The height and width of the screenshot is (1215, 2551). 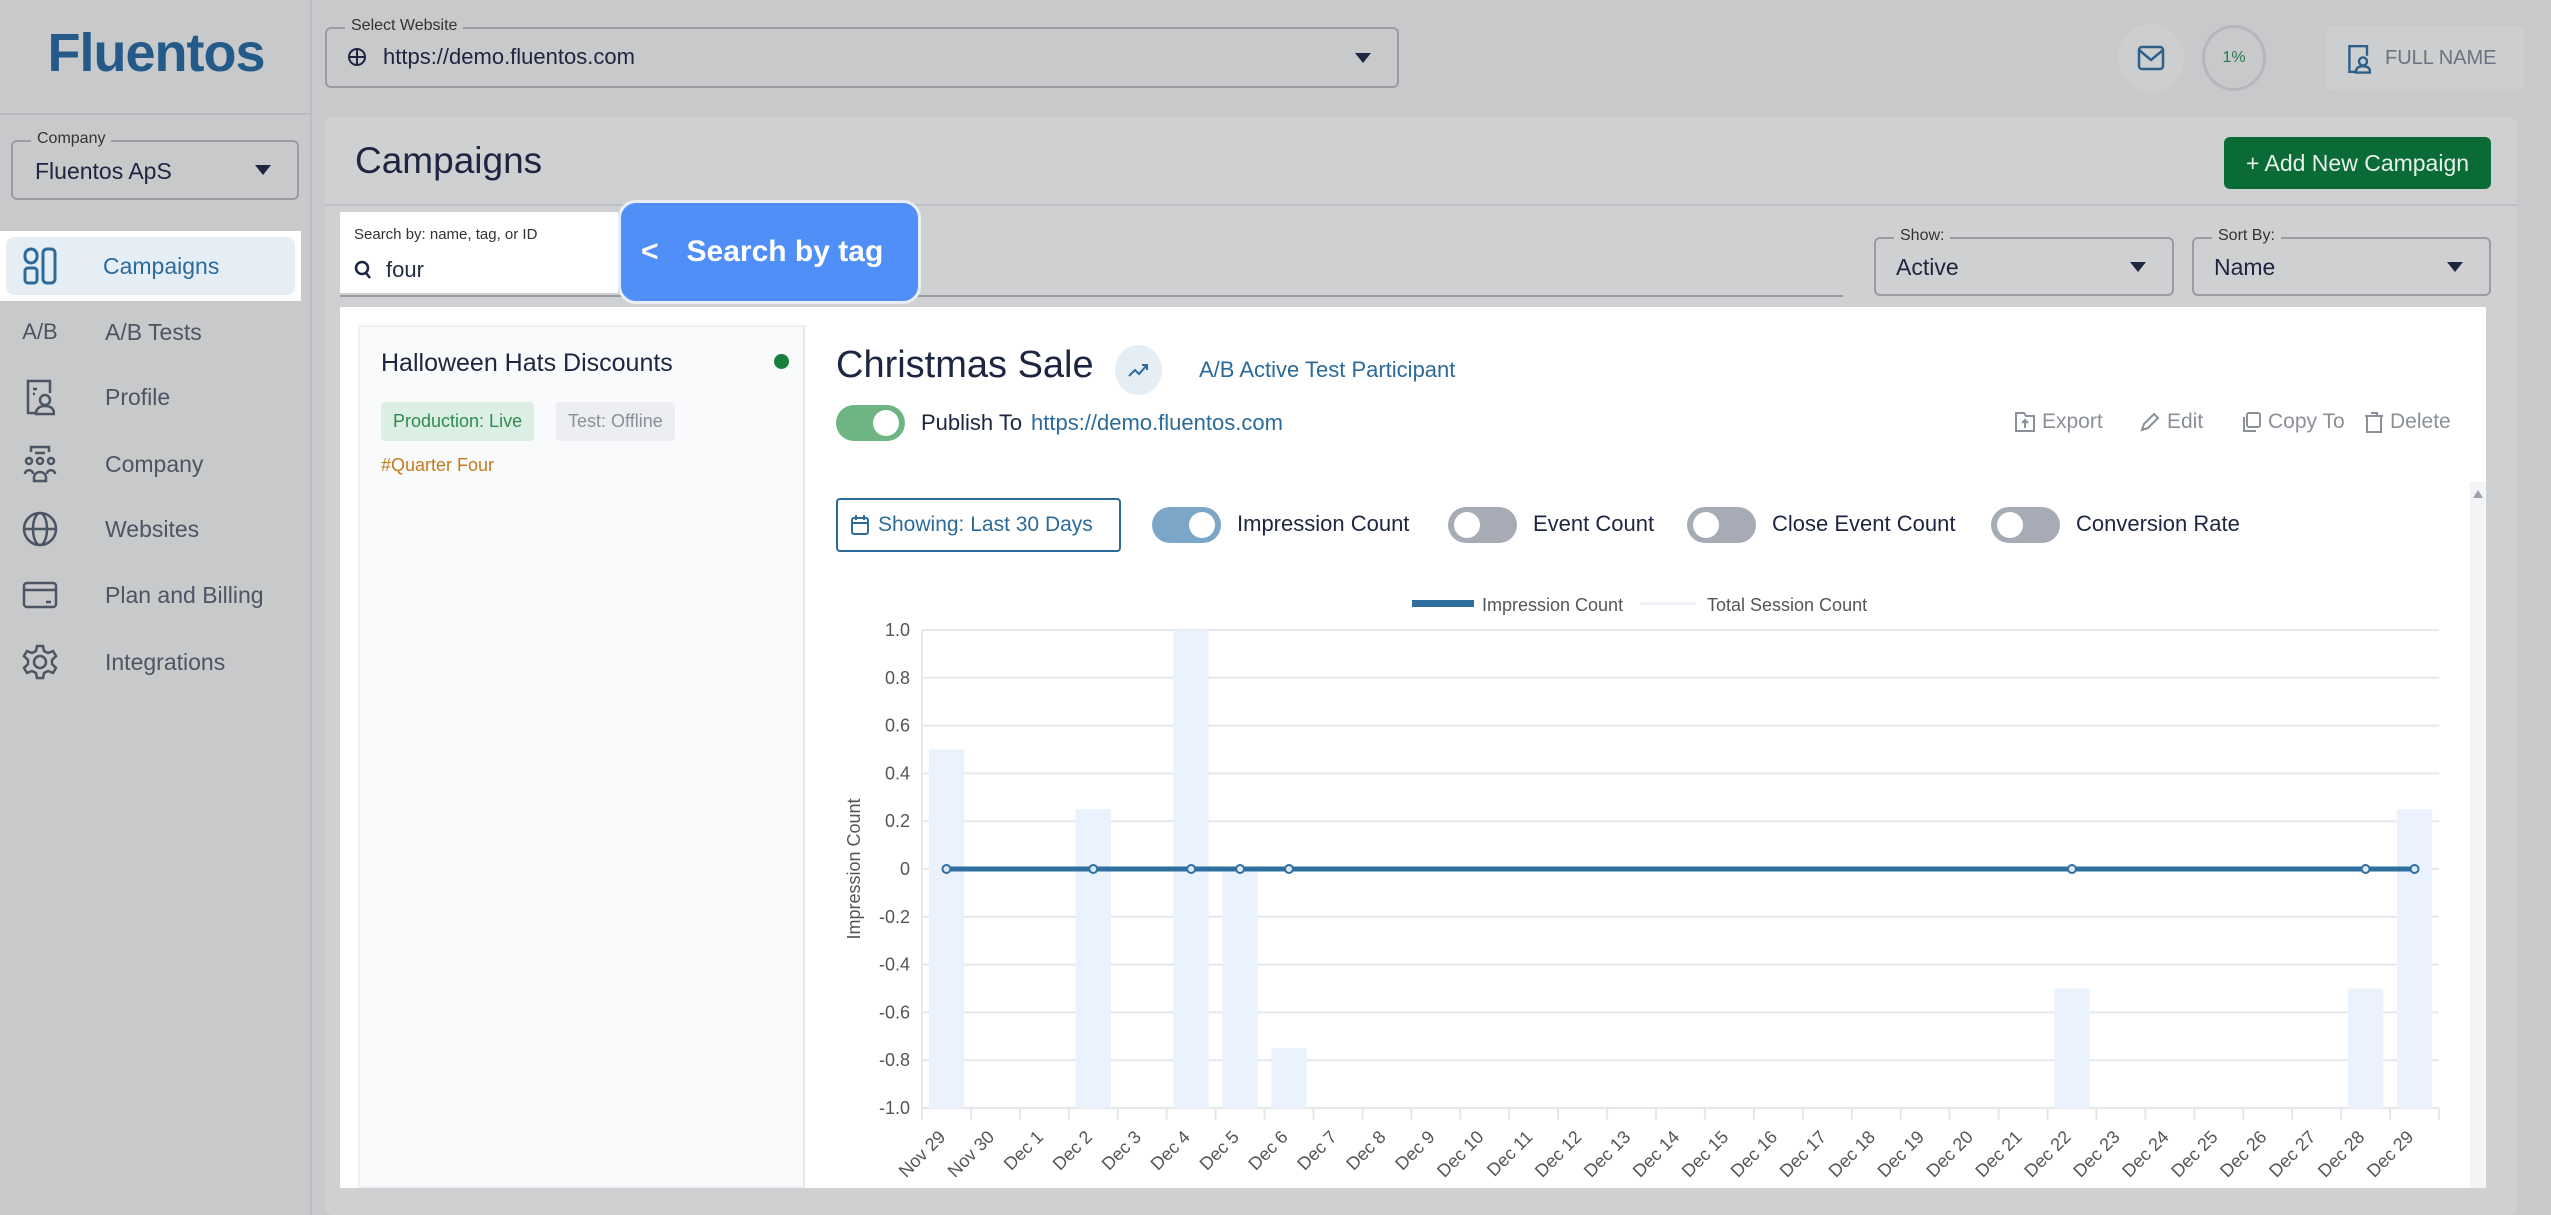 I want to click on y-tick-label: 0.6, so click(x=897, y=726).